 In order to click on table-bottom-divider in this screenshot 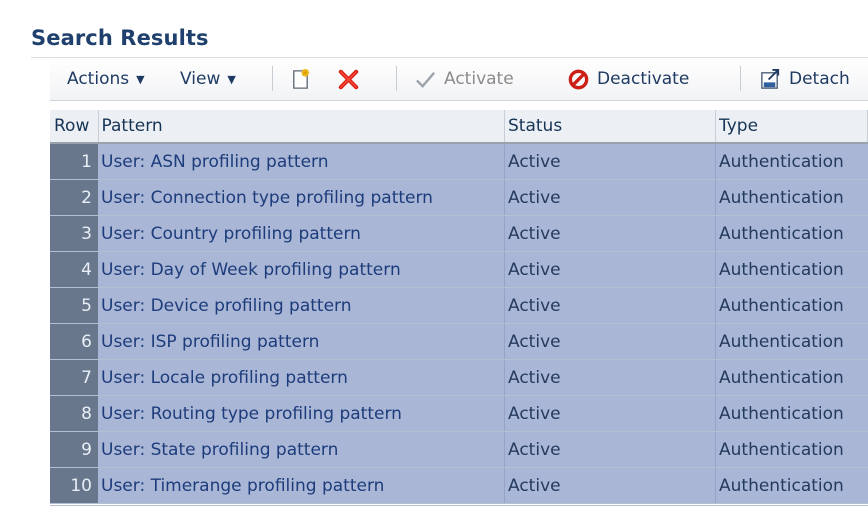, I will do `click(459, 505)`.